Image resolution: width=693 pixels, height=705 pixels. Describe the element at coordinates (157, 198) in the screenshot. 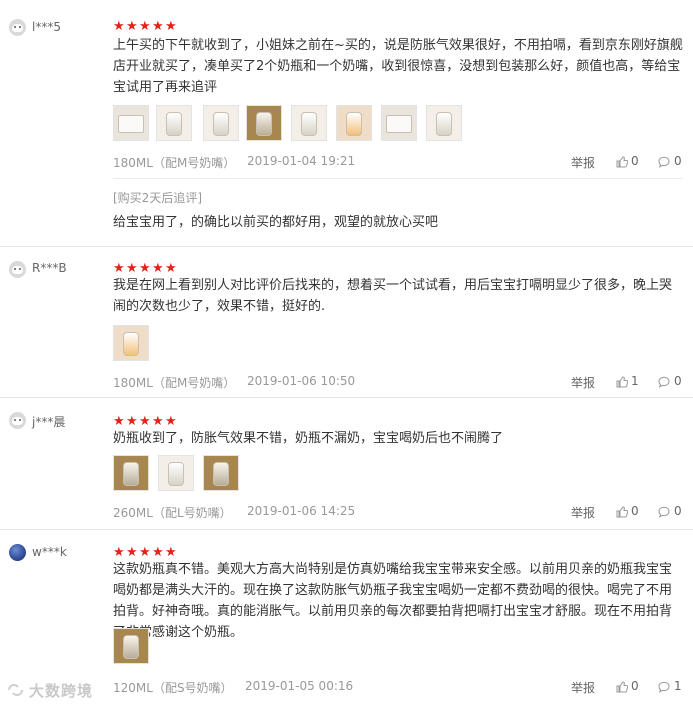

I see `followup-tag: [购买2天后追评]` at that location.